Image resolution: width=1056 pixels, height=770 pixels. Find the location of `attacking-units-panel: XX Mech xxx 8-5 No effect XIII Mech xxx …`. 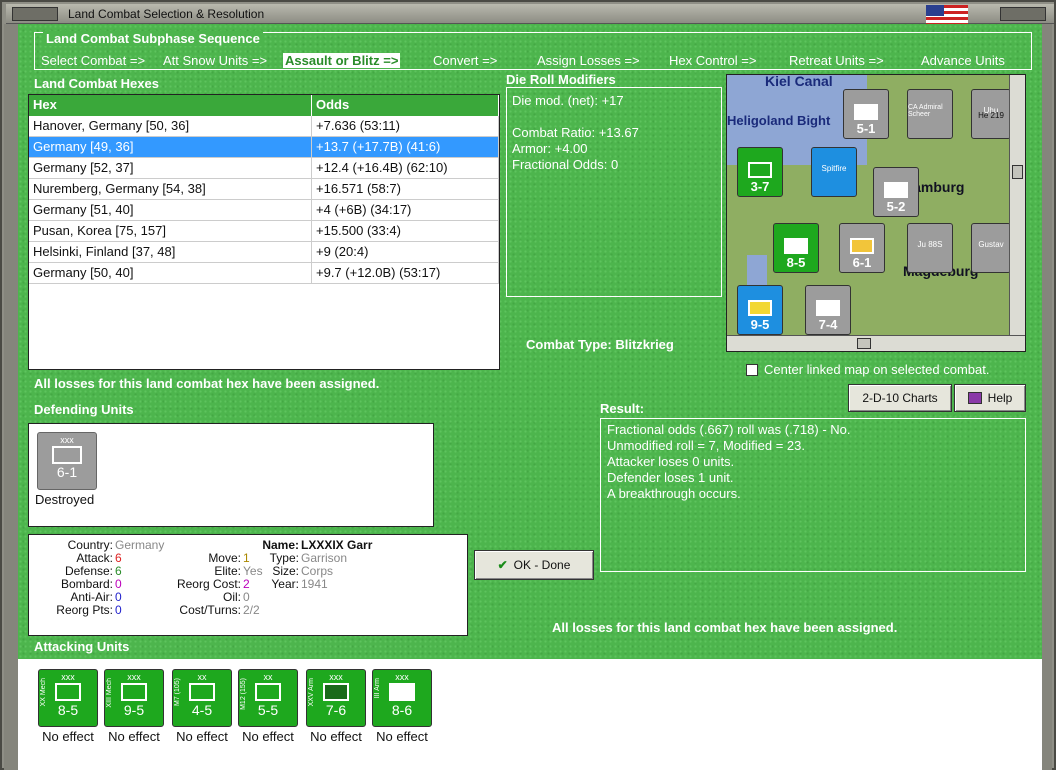

attacking-units-panel: XX Mech xxx 8-5 No effect XIII Mech xxx … is located at coordinates (530, 714).